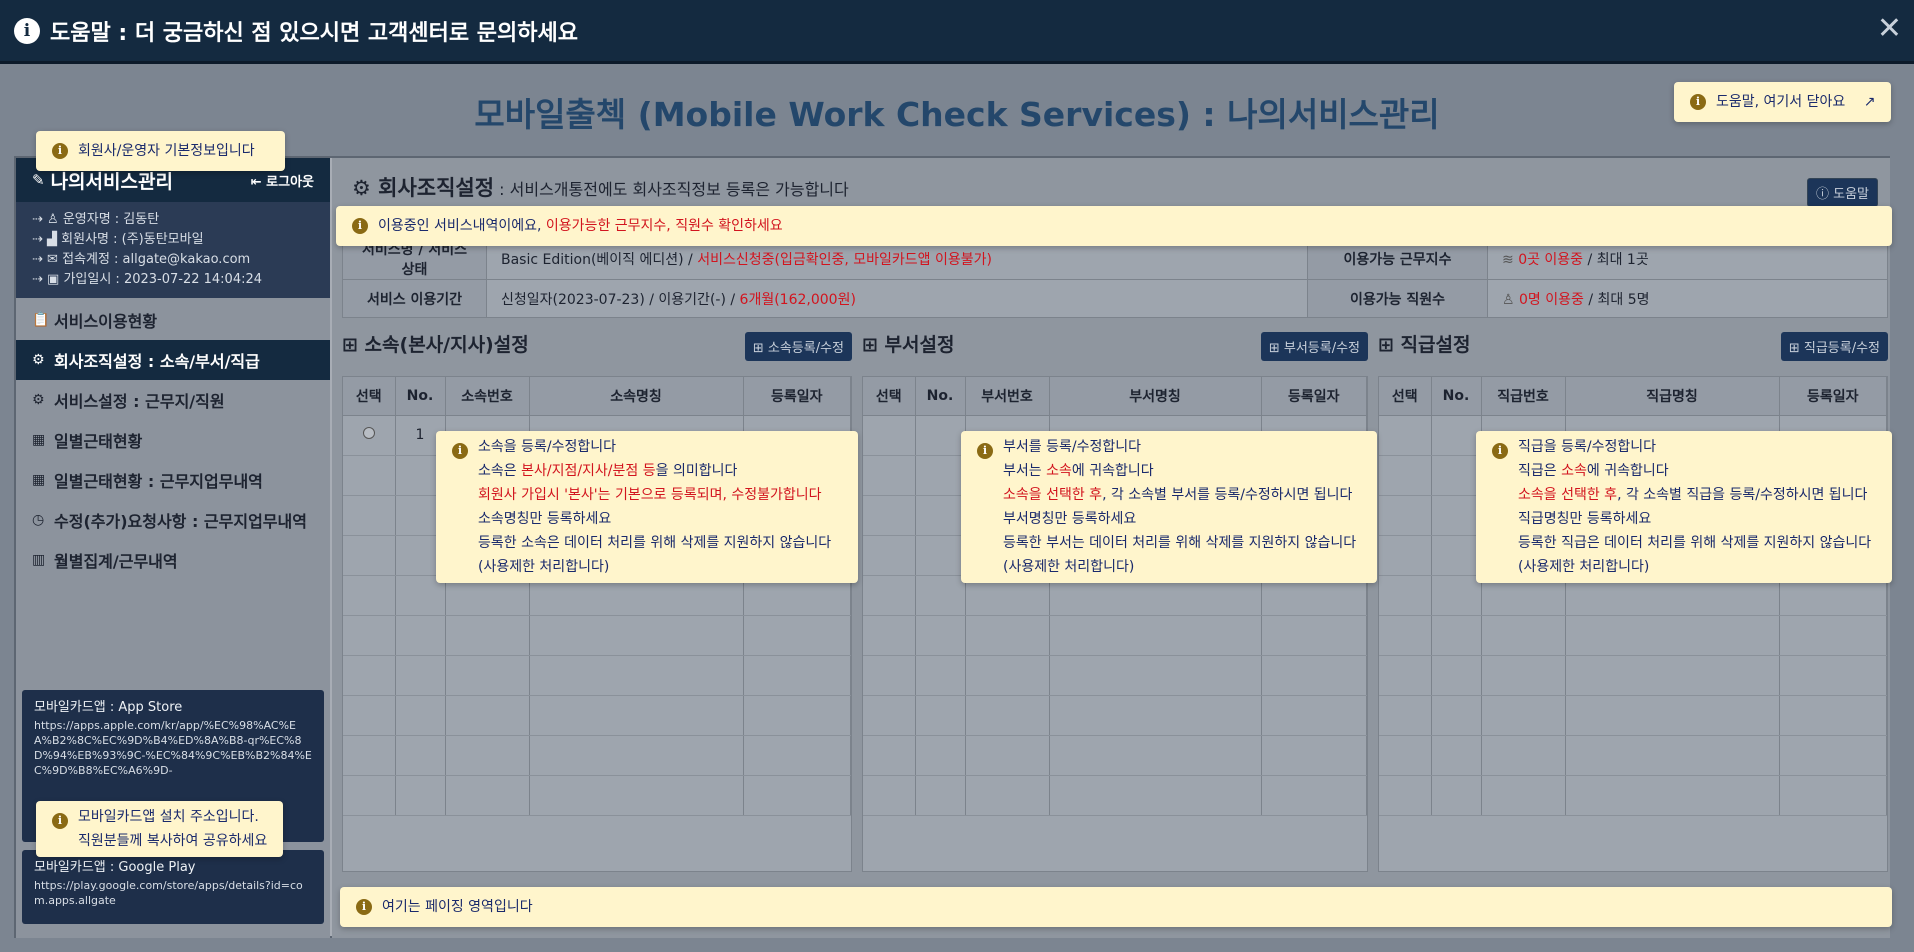 This screenshot has width=1914, height=952. I want to click on close-help-label: 도움말, 여기서 닫아요, so click(1781, 102).